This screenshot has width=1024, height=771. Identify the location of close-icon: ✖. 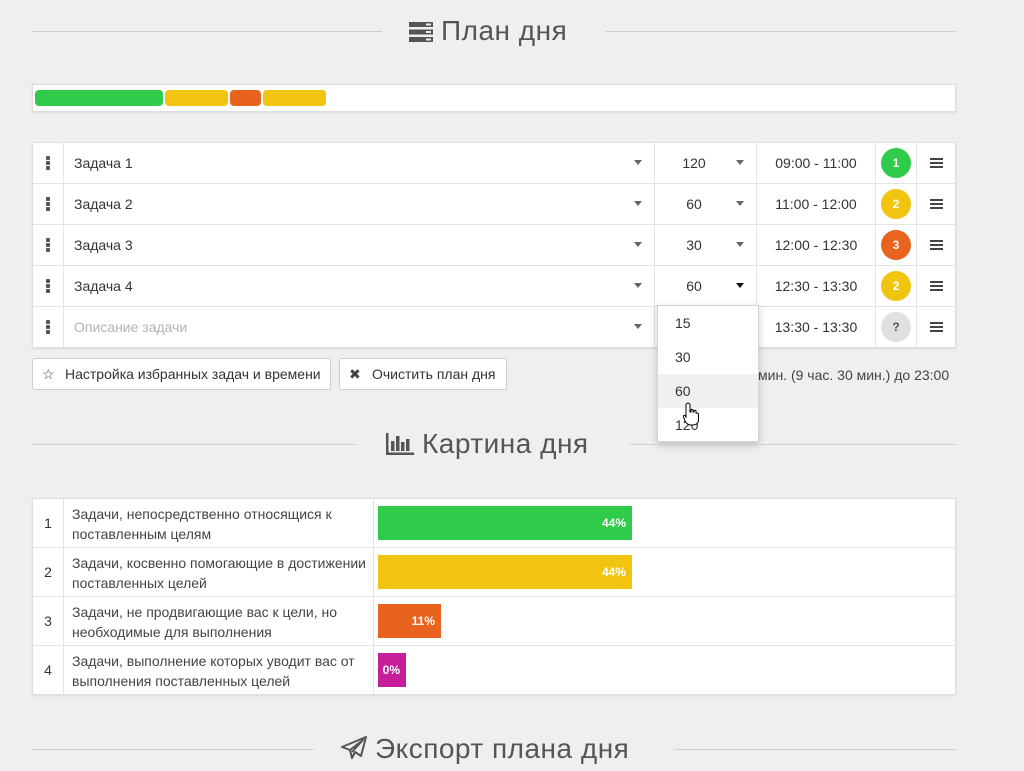
(355, 374).